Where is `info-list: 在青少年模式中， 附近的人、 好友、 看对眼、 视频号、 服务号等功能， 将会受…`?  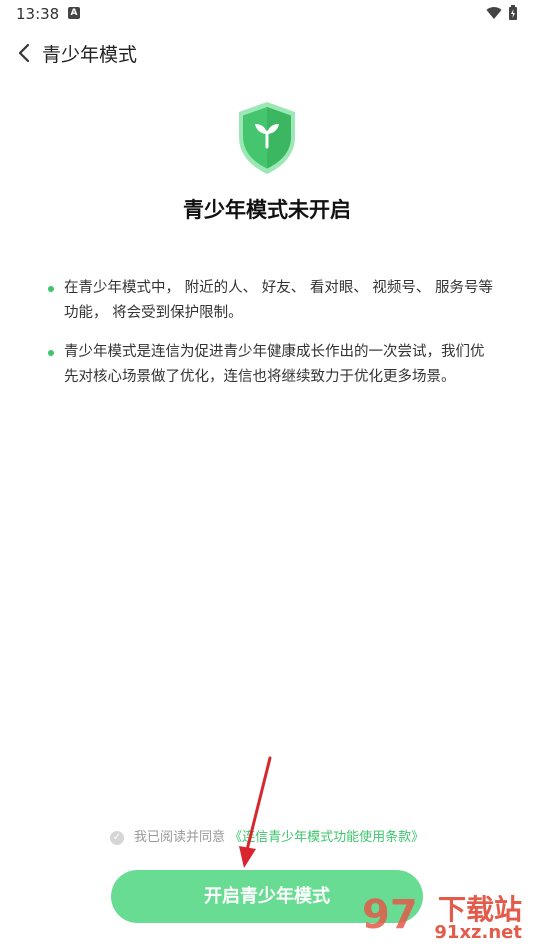 info-list: 在青少年模式中， 附近的人、 好友、 看对眼、 视频号、 服务号等功能， 将会受… is located at coordinates (272, 340).